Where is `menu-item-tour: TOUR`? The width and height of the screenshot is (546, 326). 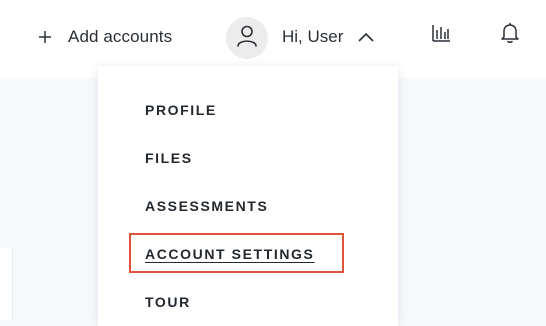 menu-item-tour: TOUR is located at coordinates (168, 302).